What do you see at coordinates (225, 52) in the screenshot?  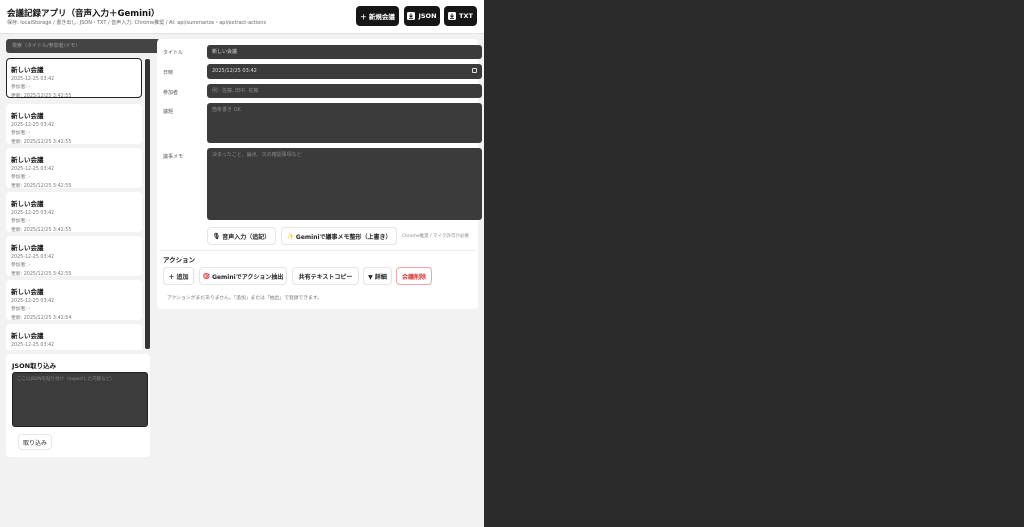 I see `title-value: 新しい会議` at bounding box center [225, 52].